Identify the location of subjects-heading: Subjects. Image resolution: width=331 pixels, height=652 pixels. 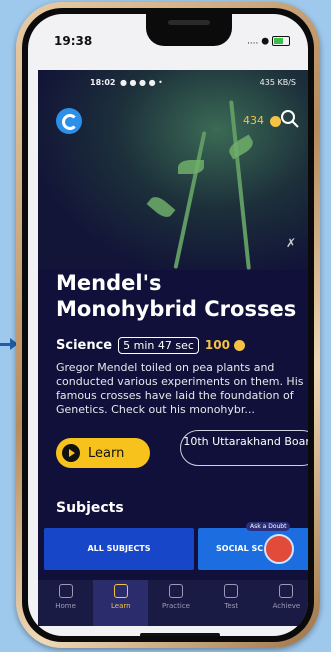
(90, 508).